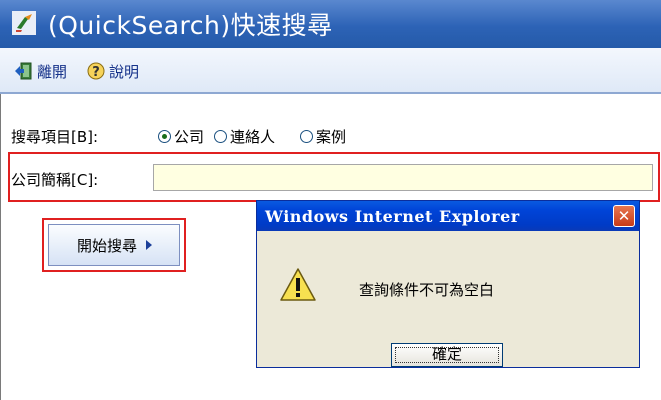 Image resolution: width=661 pixels, height=400 pixels. Describe the element at coordinates (190, 25) in the screenshot. I see `window-title: (QuickSearch)快速搜尋` at that location.